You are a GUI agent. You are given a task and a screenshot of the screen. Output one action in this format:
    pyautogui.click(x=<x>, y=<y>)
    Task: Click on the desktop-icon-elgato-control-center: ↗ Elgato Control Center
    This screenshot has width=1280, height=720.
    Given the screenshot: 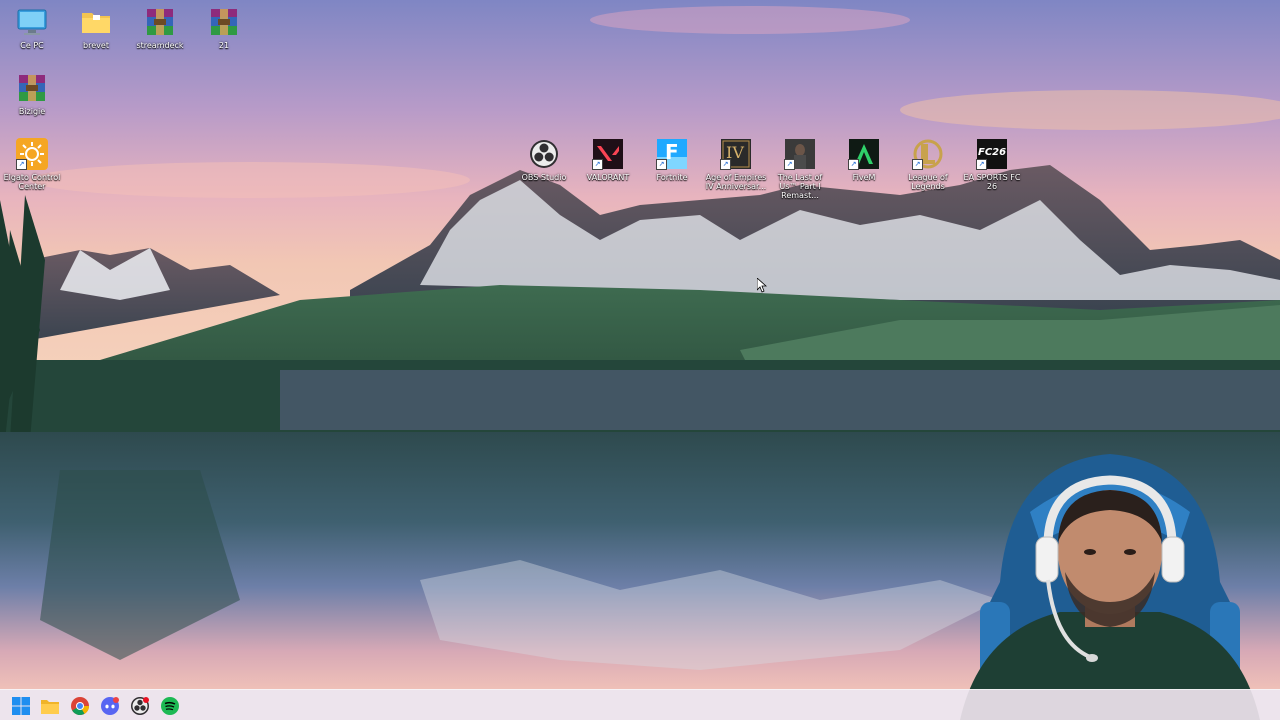 What is the action you would take?
    pyautogui.click(x=32, y=164)
    